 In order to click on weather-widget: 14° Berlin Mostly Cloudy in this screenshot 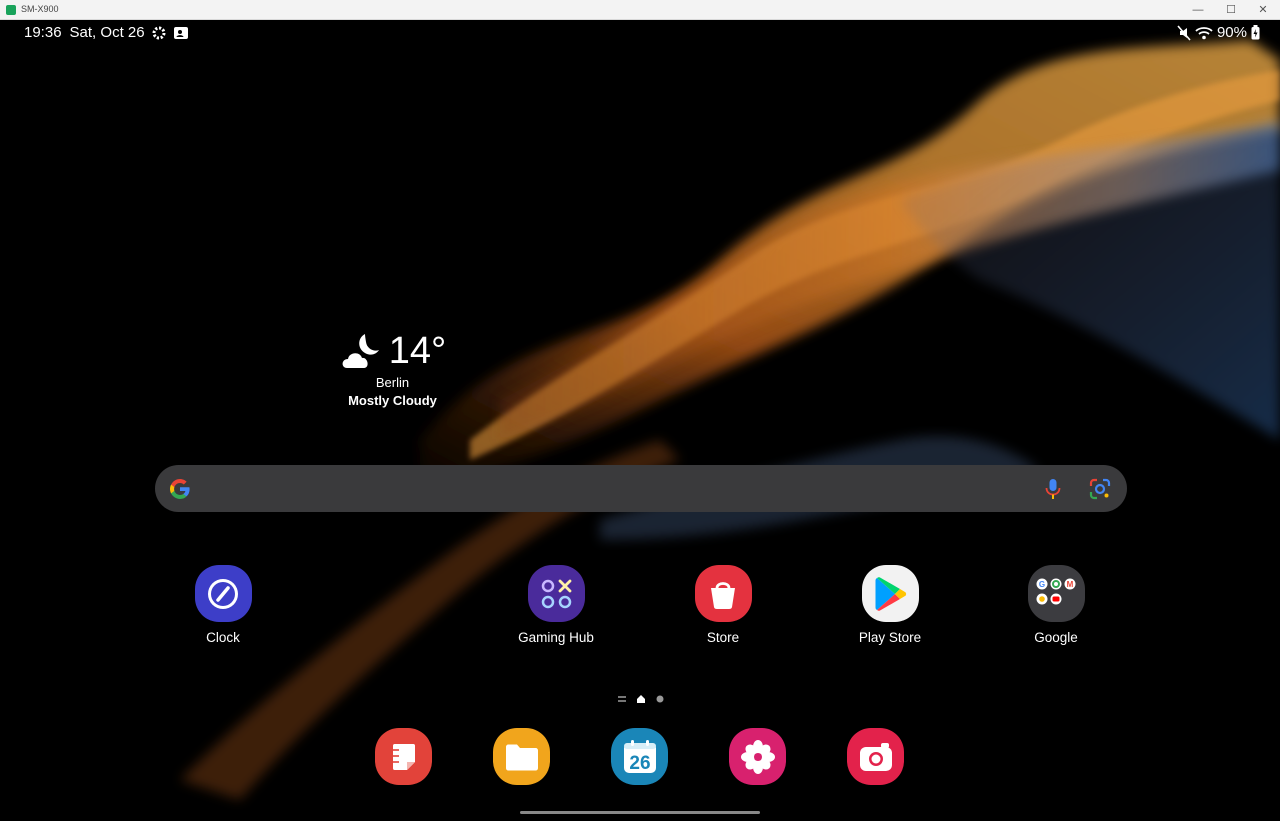, I will do `click(392, 369)`.